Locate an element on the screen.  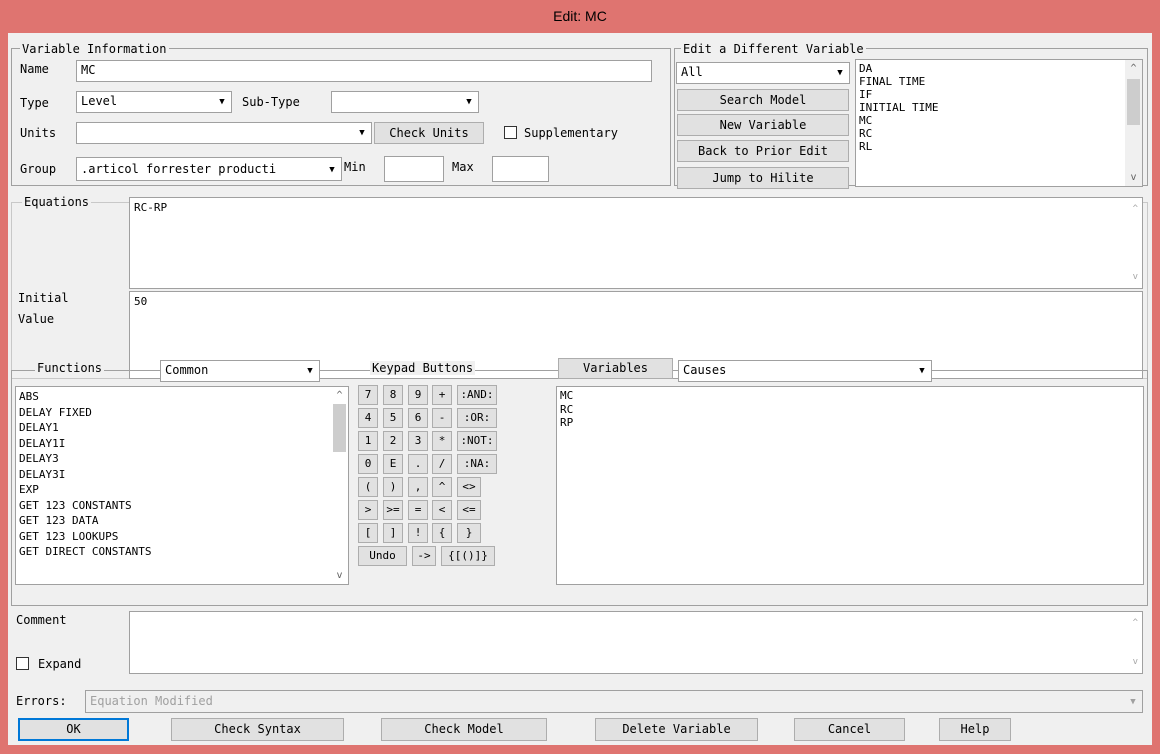
keypad-key: ] is located at coordinates (393, 533).